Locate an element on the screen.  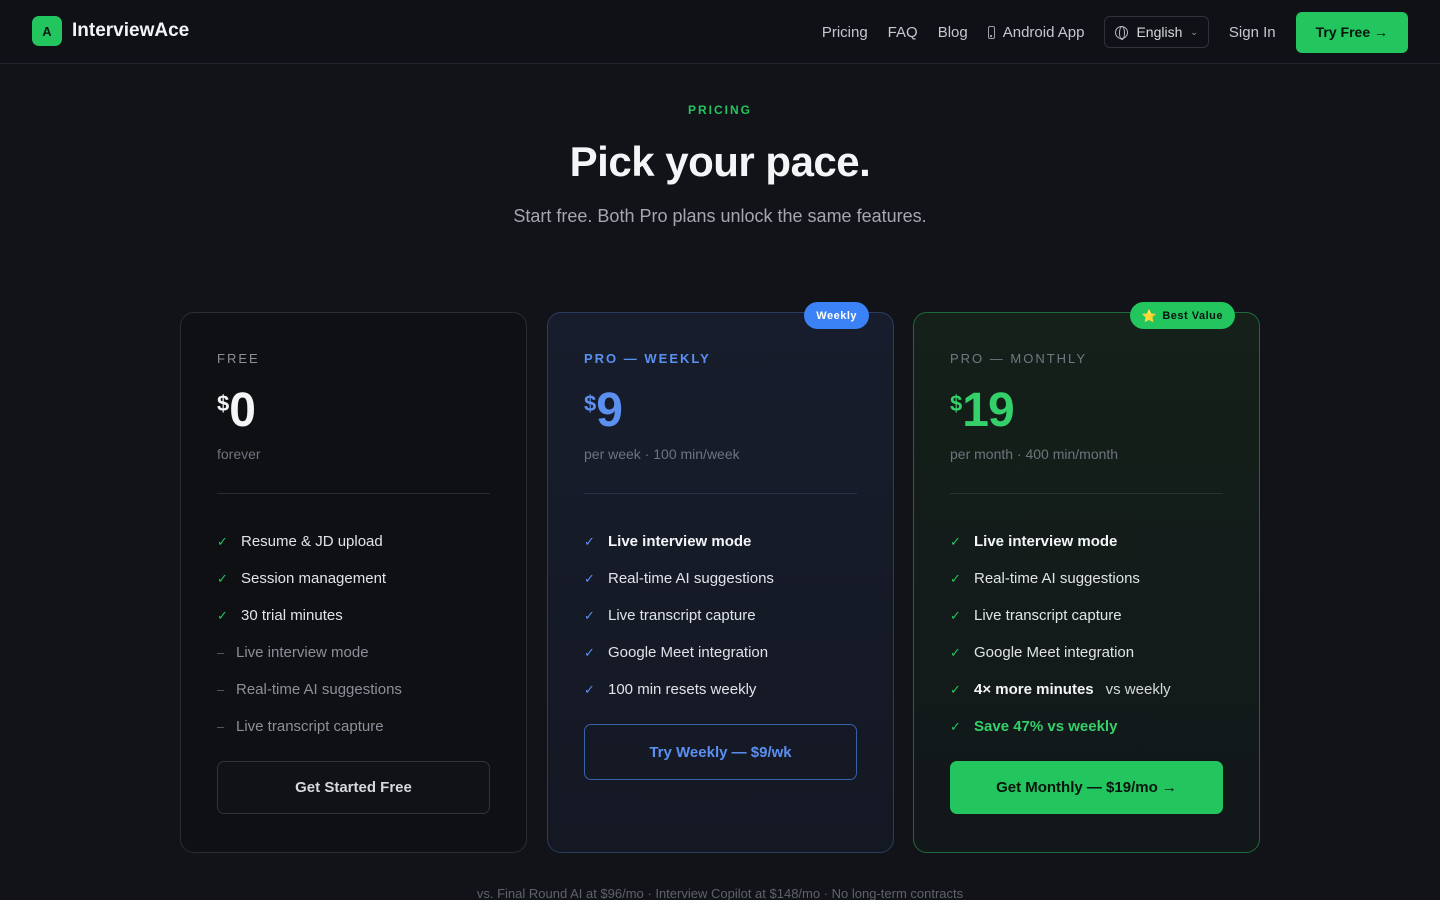
feature-text: Resume & JD upload is located at coordinates (312, 541).